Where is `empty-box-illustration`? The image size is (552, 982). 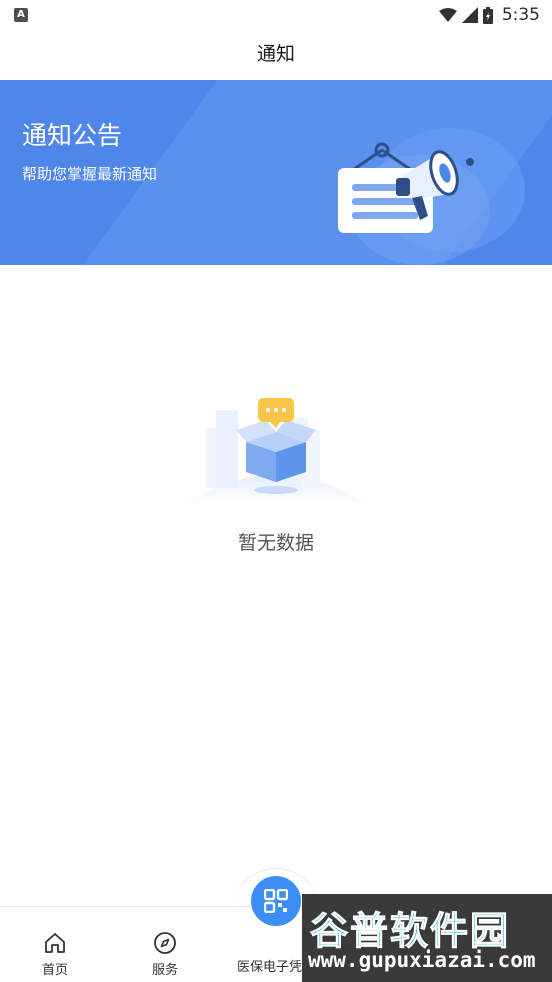
empty-box-illustration is located at coordinates (276, 451).